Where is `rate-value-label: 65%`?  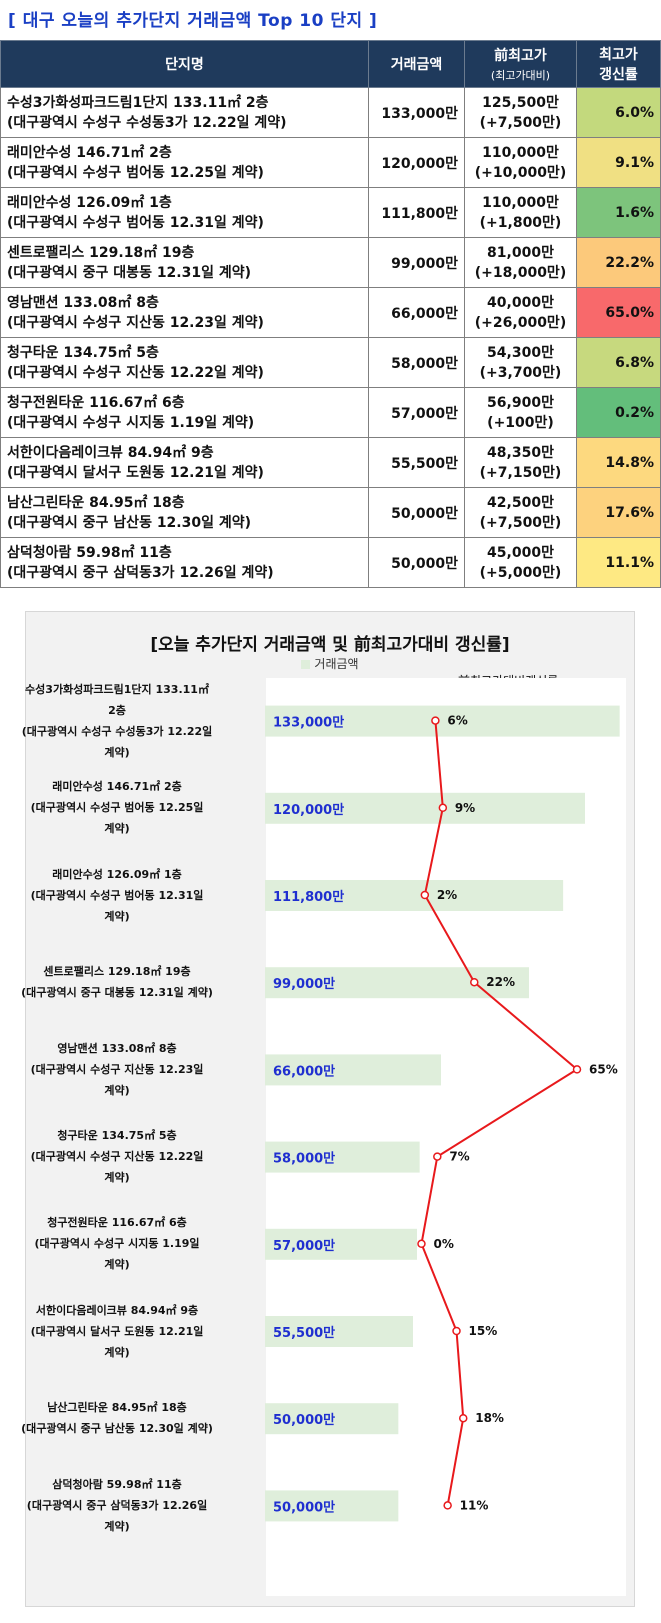
rate-value-label: 65% is located at coordinates (603, 1069).